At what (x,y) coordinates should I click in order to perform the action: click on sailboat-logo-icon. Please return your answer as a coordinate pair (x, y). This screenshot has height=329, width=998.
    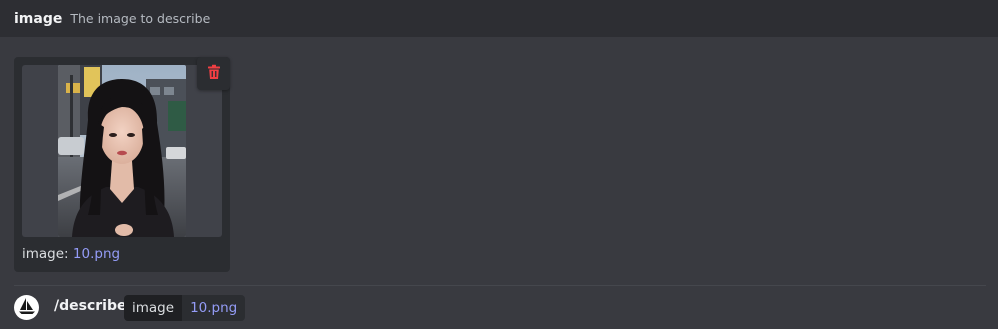
    Looking at the image, I should click on (27, 308).